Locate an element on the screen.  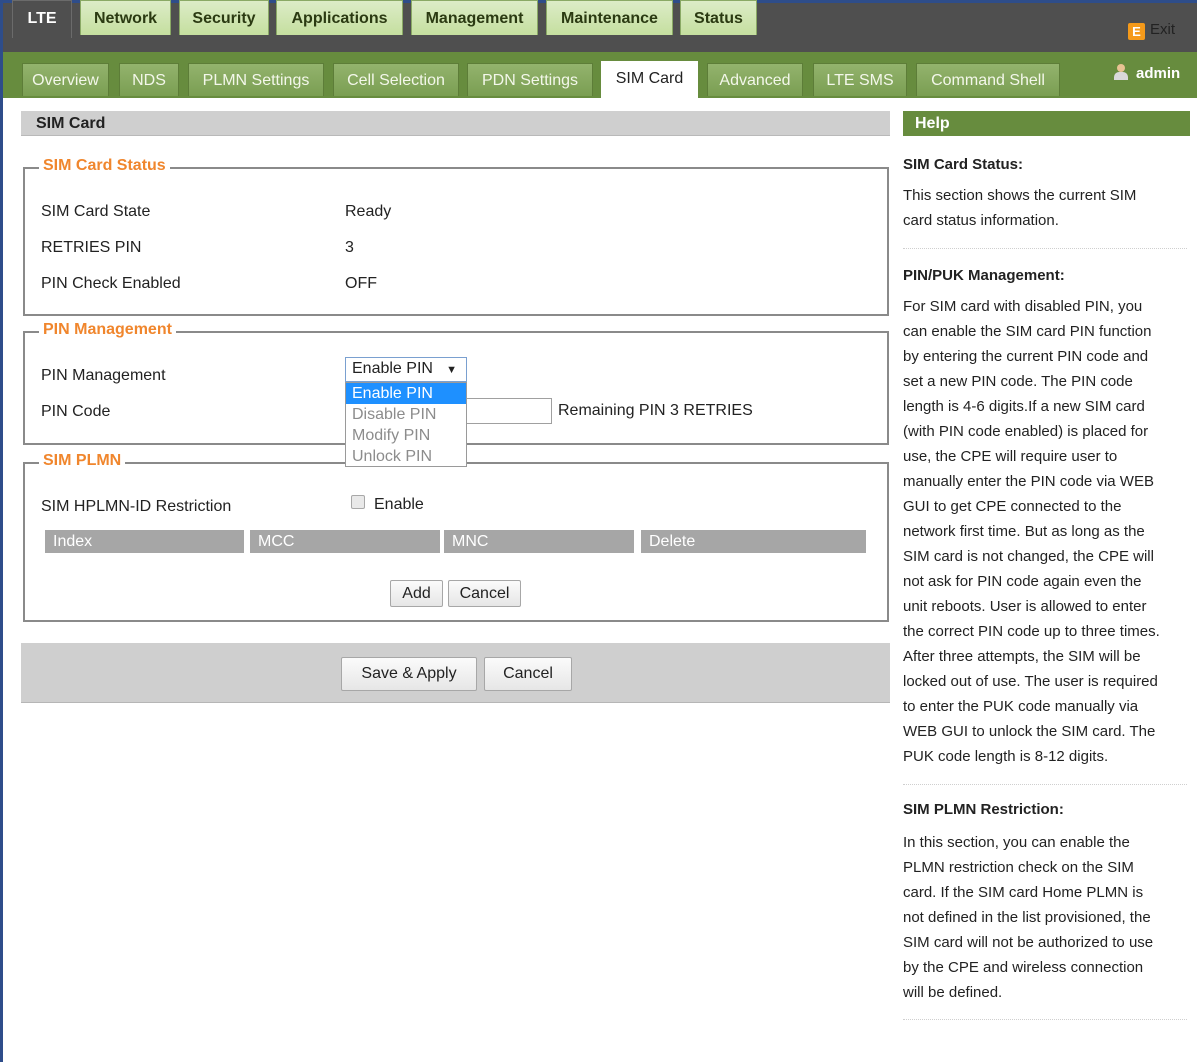
hplmn-enable-label: Enable is located at coordinates (399, 504).